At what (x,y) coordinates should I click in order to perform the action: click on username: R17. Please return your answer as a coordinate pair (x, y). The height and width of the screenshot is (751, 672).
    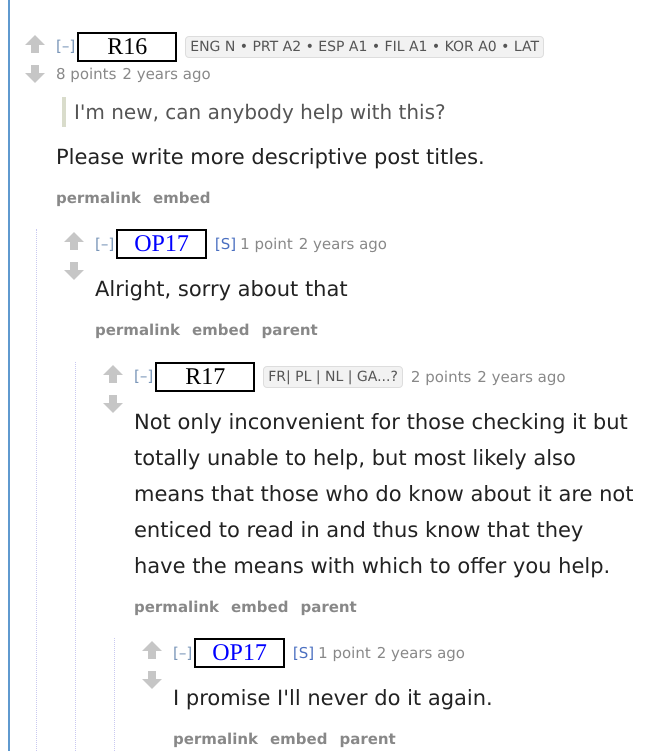
    Looking at the image, I should click on (205, 377).